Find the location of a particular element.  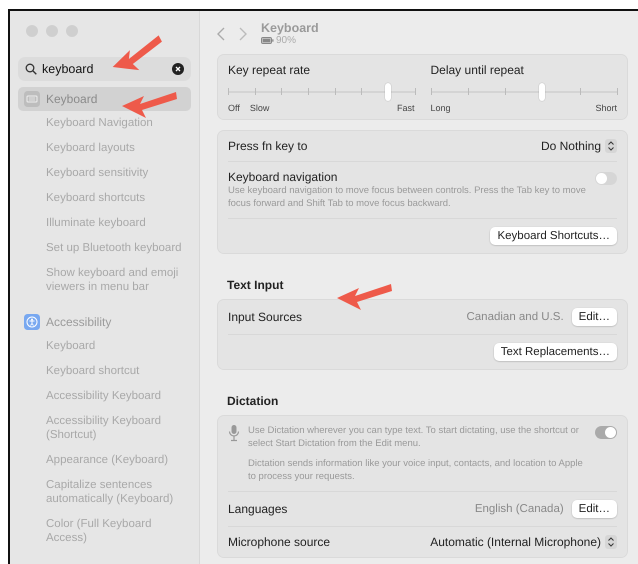

back-icon is located at coordinates (221, 33).